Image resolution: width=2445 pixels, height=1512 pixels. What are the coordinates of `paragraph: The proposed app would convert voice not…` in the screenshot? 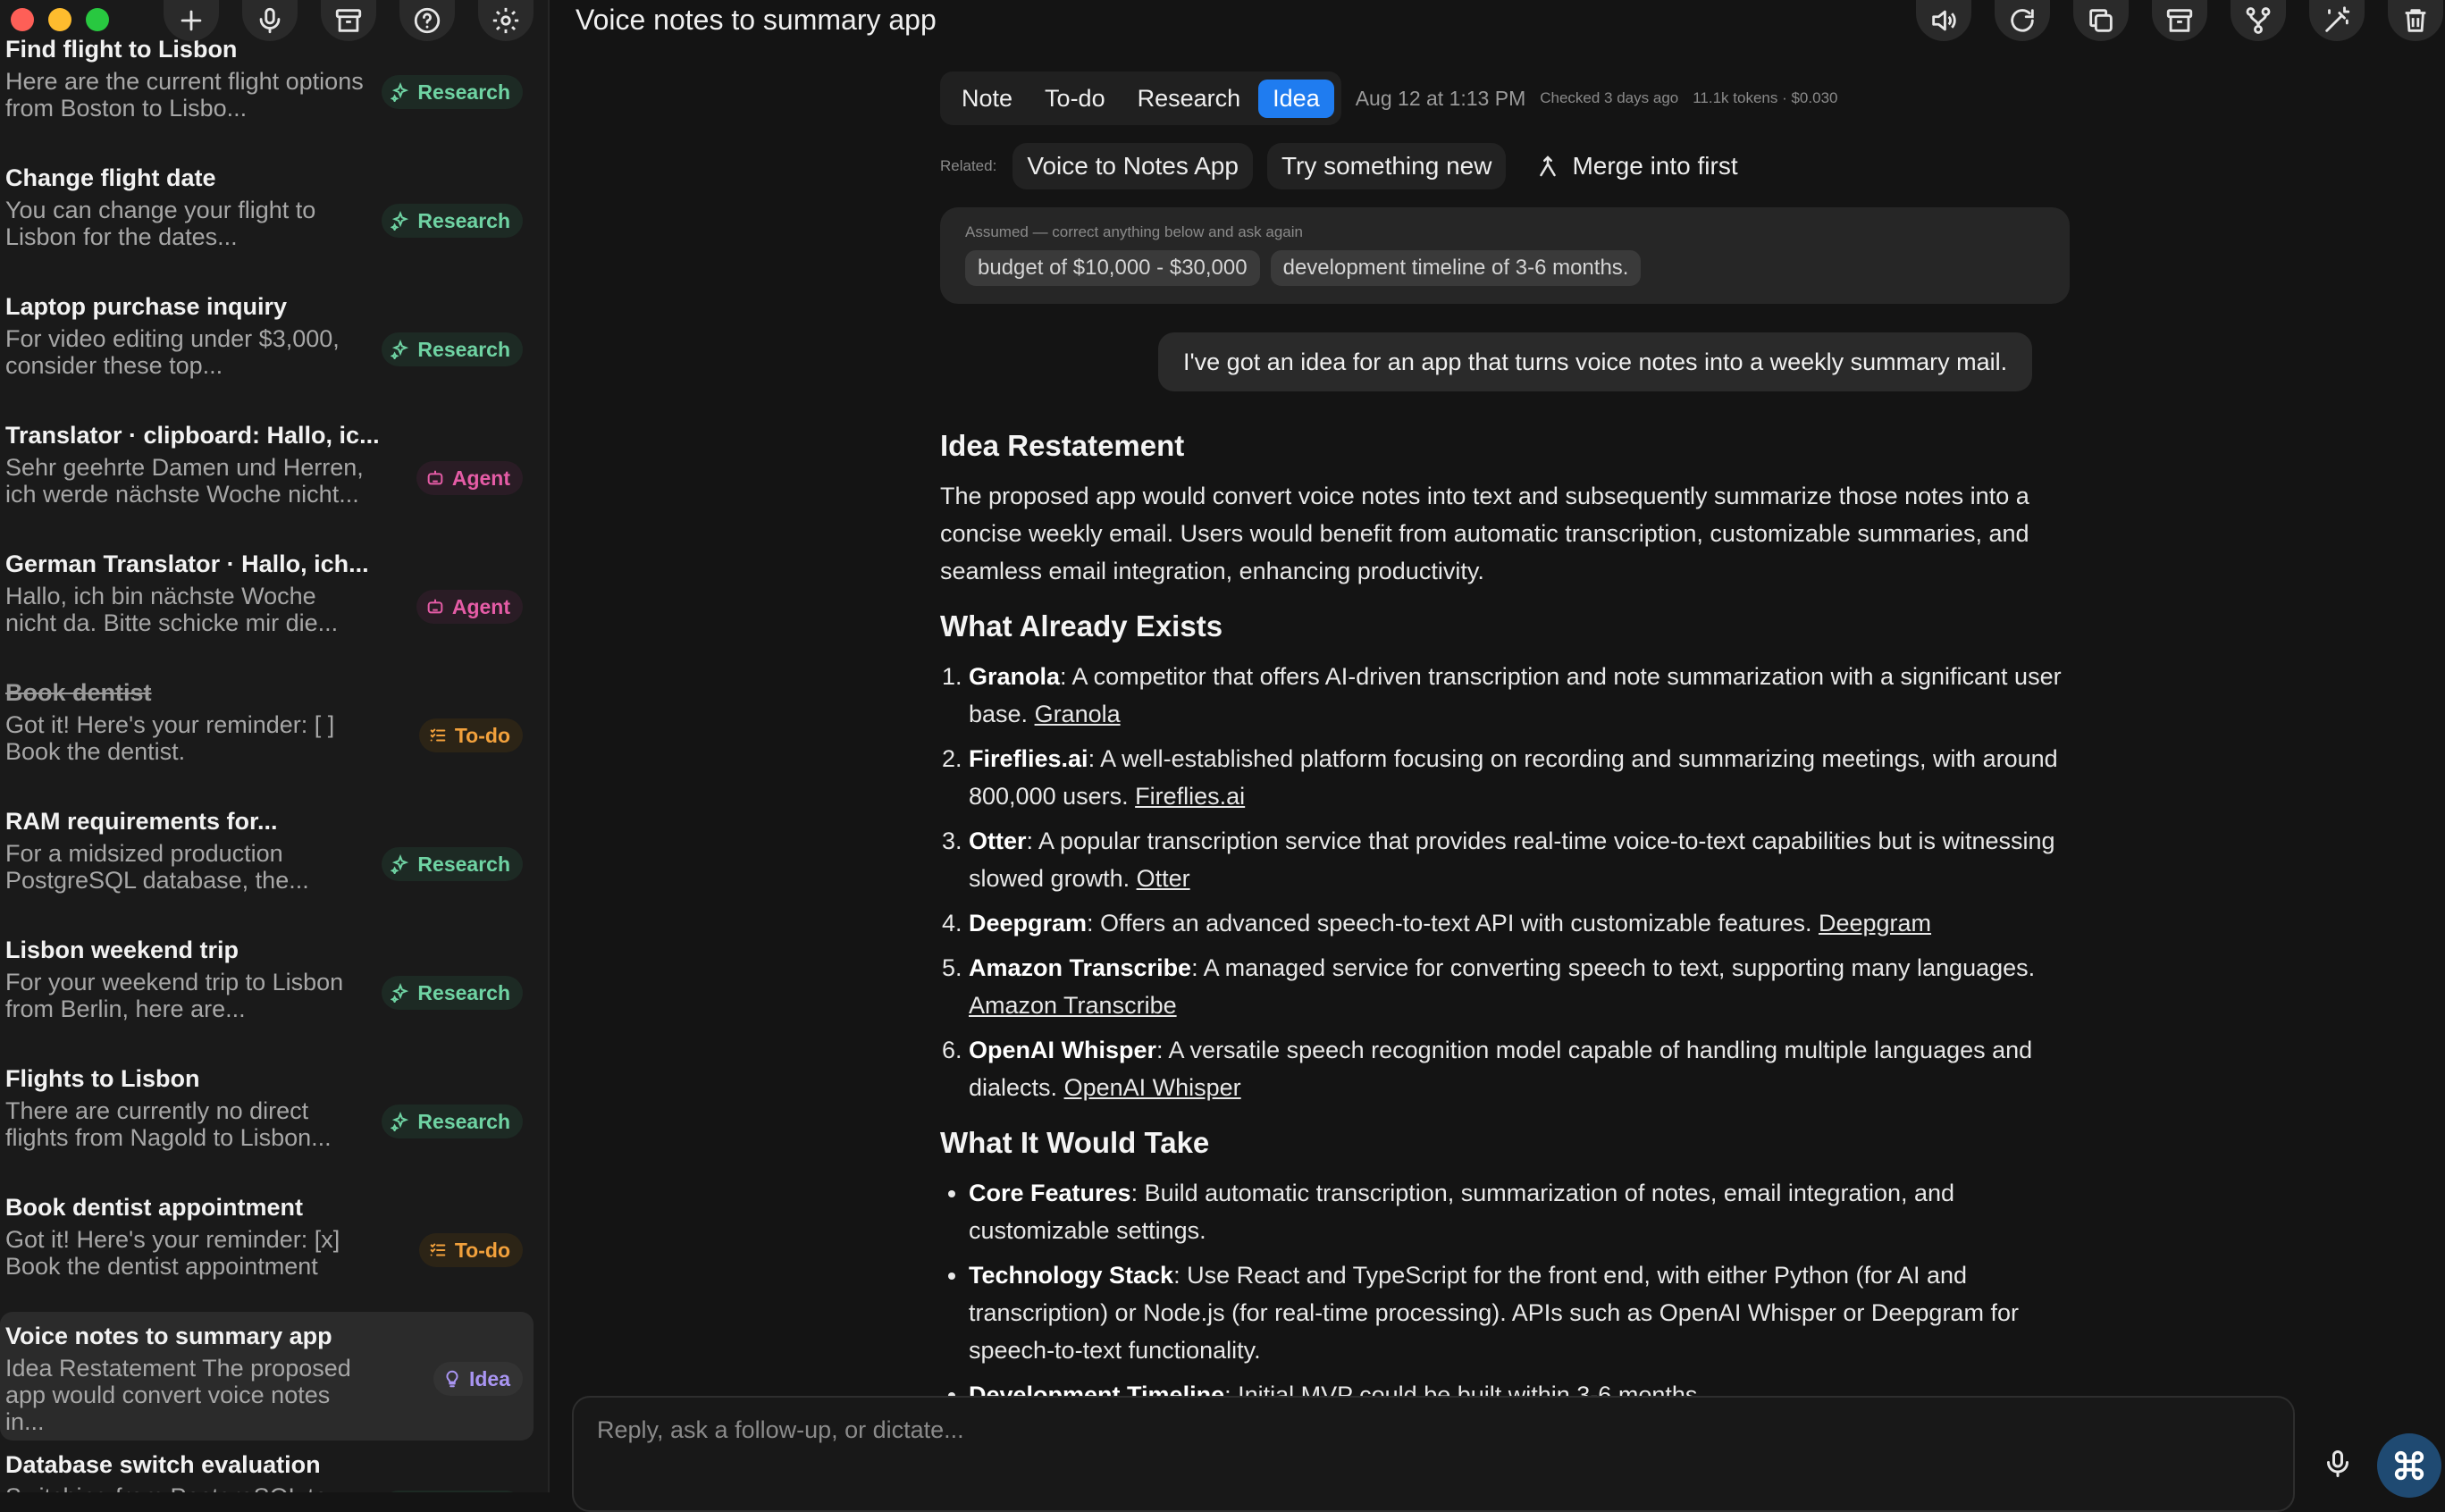 It's located at (1484, 533).